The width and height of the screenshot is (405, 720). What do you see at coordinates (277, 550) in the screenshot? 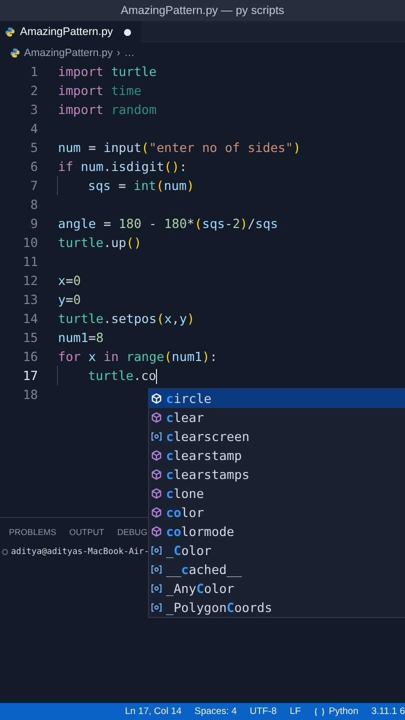
I see `suggestion-item: _Color` at bounding box center [277, 550].